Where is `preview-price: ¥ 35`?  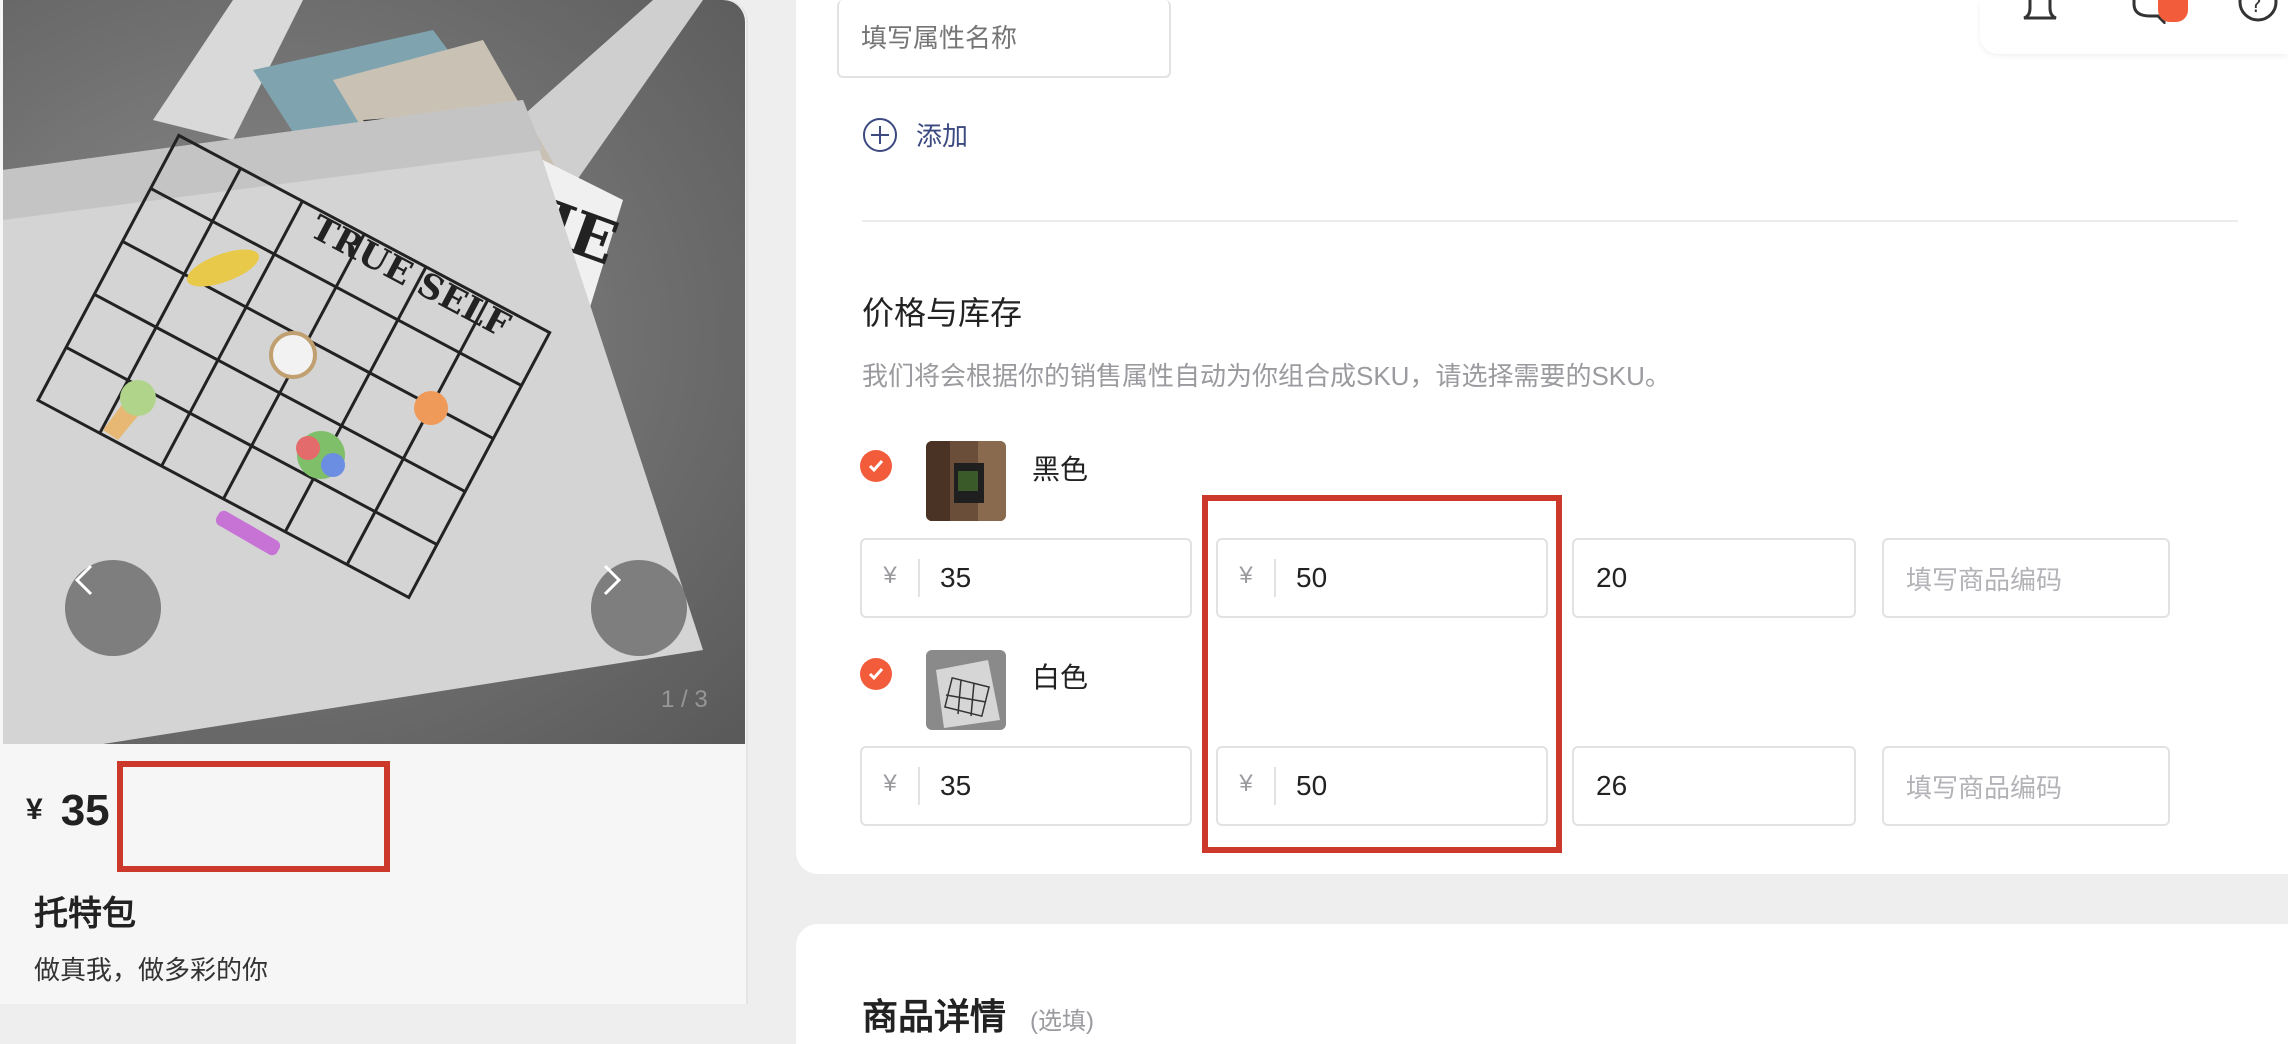
preview-price: ¥ 35 is located at coordinates (68, 811).